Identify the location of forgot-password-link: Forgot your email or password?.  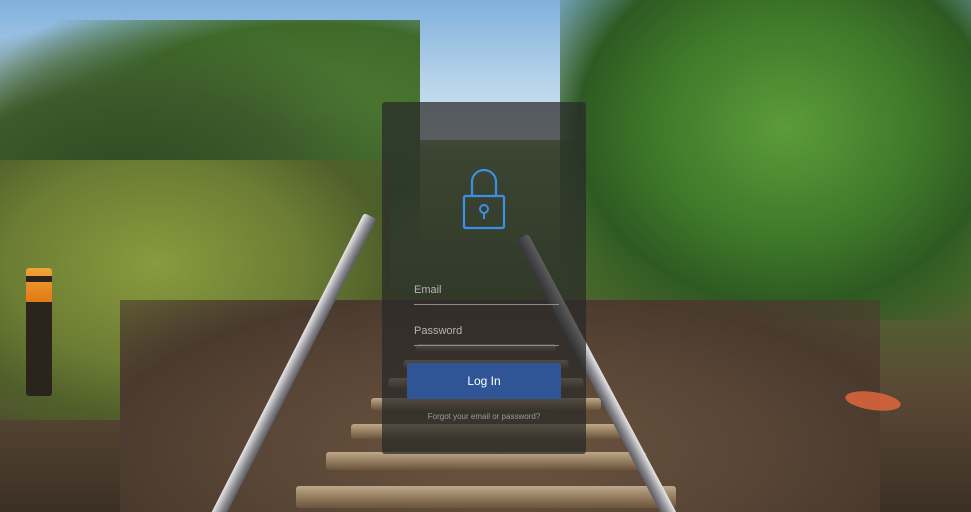
(484, 416).